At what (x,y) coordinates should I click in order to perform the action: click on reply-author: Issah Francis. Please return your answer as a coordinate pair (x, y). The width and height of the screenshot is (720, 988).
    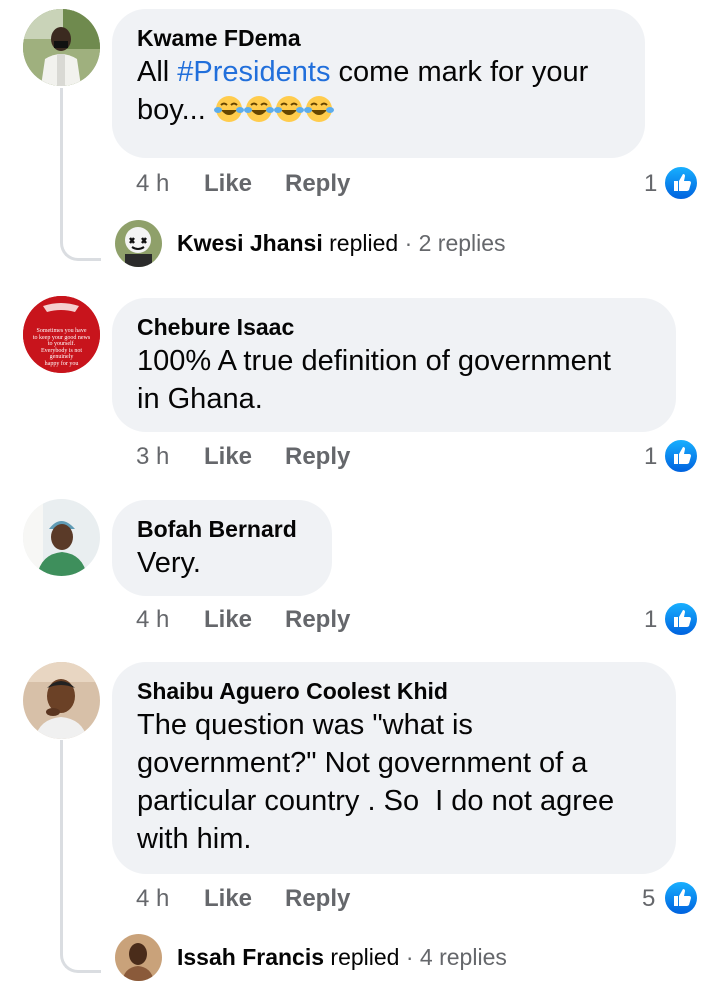
    Looking at the image, I should click on (251, 957).